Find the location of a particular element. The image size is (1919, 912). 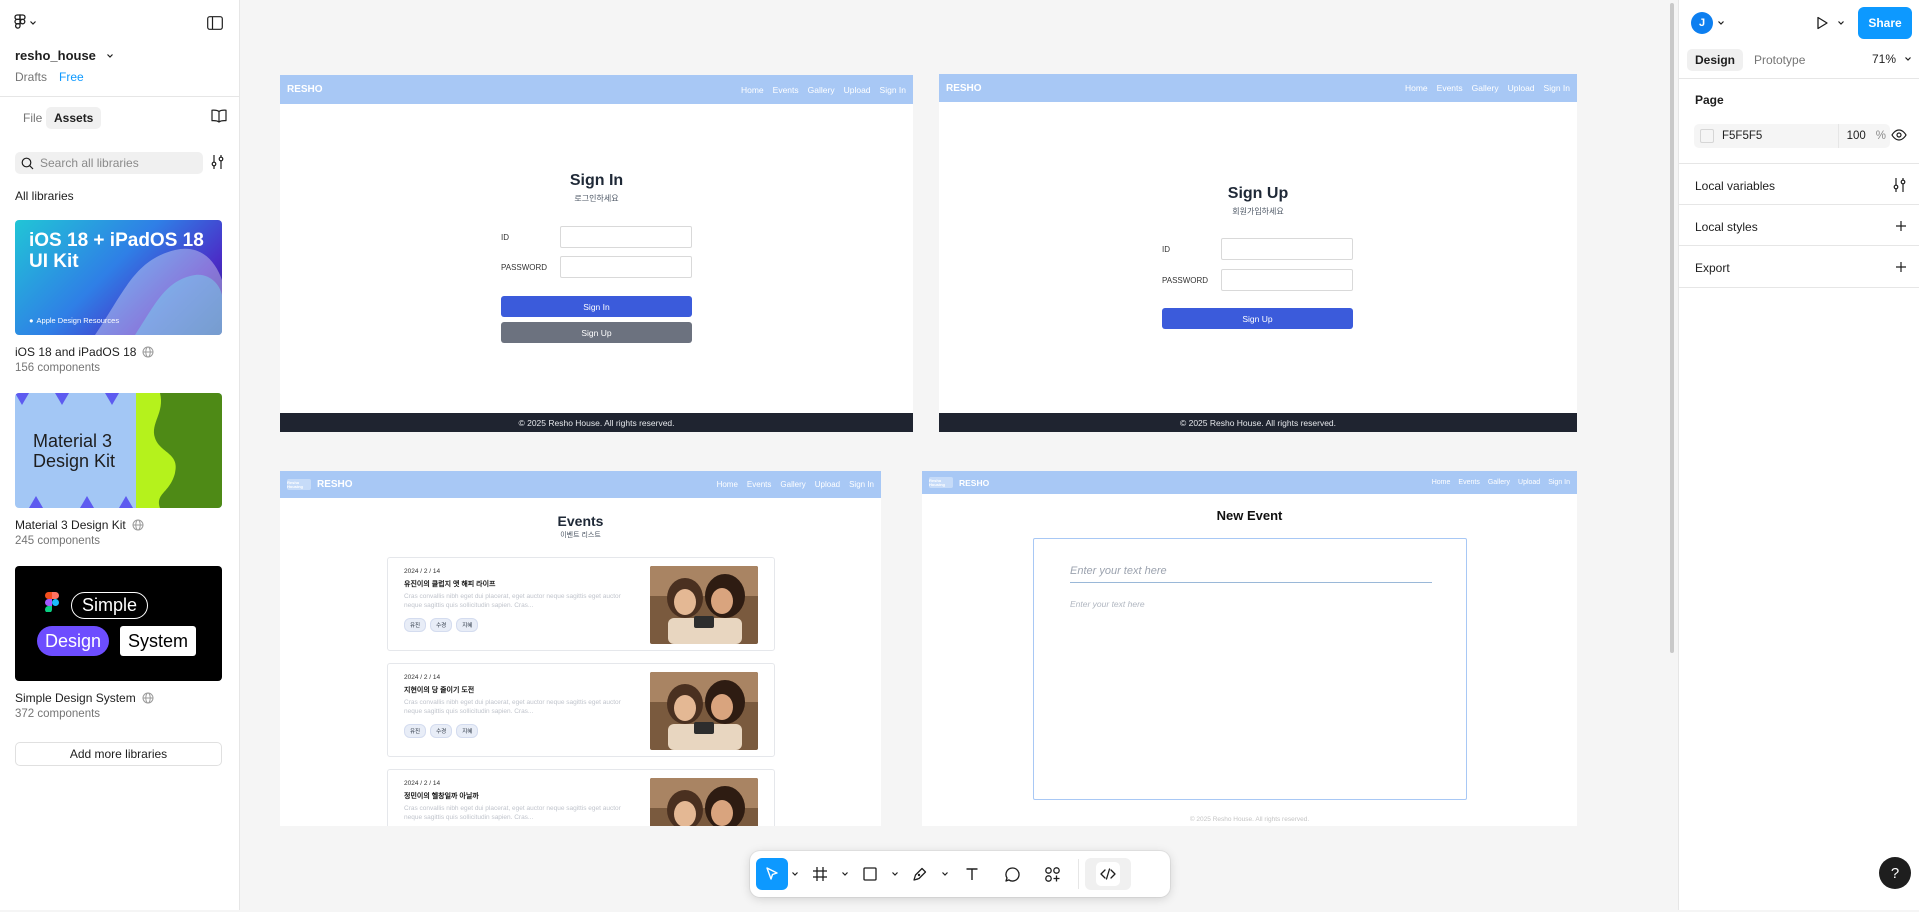

dev-mode-toggle is located at coordinates (1108, 874).